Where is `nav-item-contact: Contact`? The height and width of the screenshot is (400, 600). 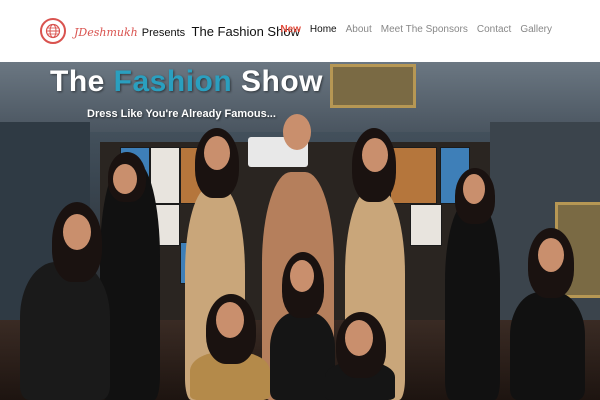
nav-item-contact: Contact is located at coordinates (494, 29).